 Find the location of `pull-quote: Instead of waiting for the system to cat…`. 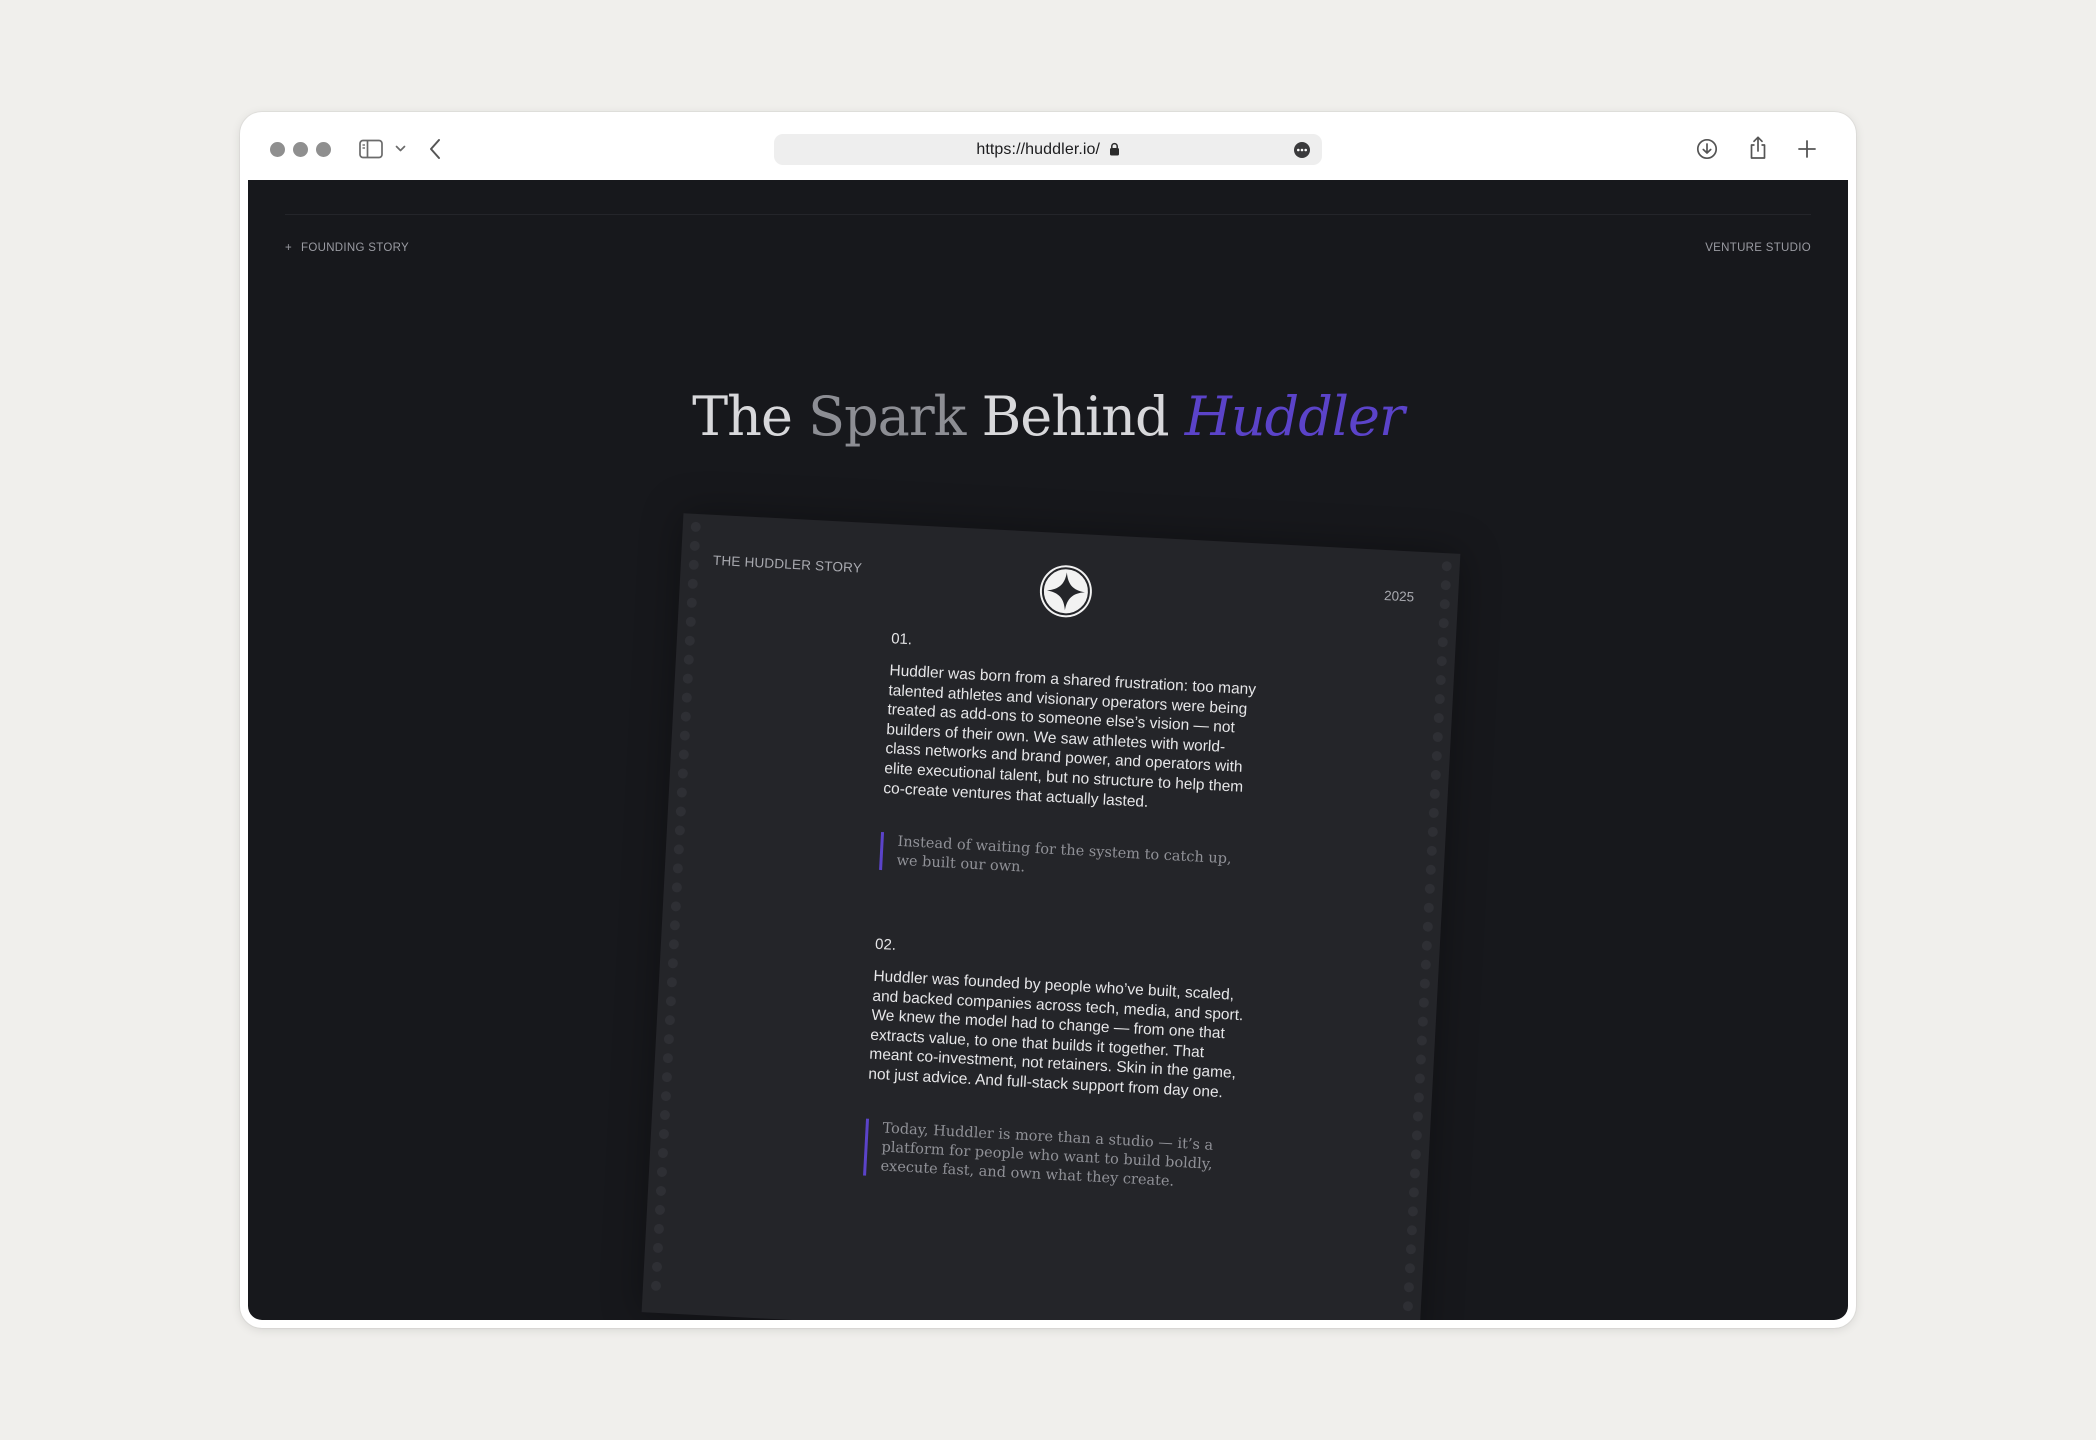

pull-quote: Instead of waiting for the system to cat… is located at coordinates (1066, 861).